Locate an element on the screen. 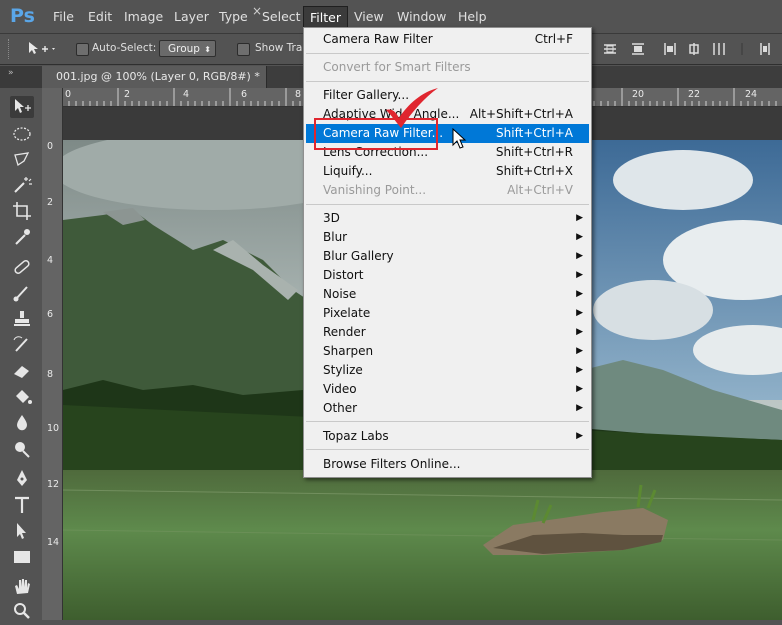 The height and width of the screenshot is (625, 782). menu-item-liquify: Liquify... Shift+Ctrl+X is located at coordinates (447, 171).